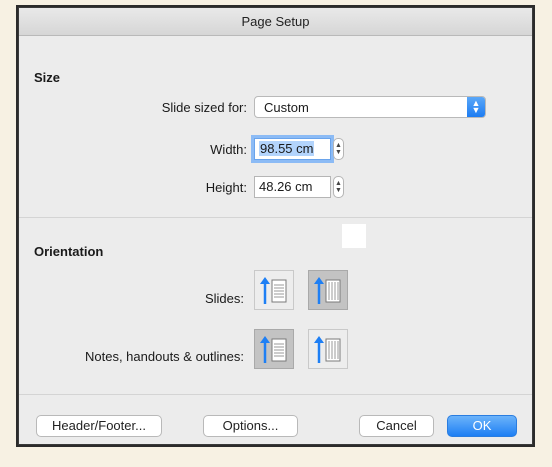 This screenshot has height=467, width=552. Describe the element at coordinates (286, 186) in the screenshot. I see `height-value: 48.26 cm` at that location.